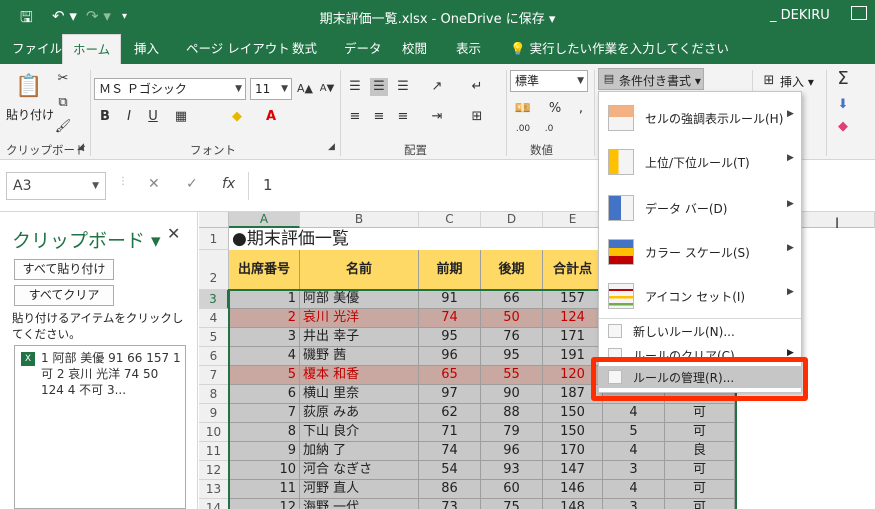  Describe the element at coordinates (450, 337) in the screenshot. I see `cell-first: 95` at that location.